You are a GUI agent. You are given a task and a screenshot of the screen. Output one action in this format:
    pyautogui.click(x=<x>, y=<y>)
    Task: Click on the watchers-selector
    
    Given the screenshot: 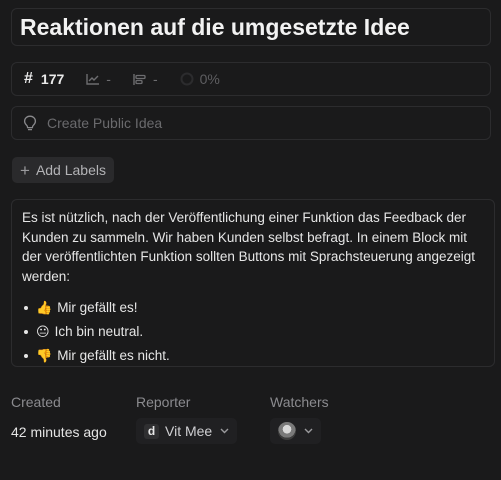 What is the action you would take?
    pyautogui.click(x=295, y=431)
    